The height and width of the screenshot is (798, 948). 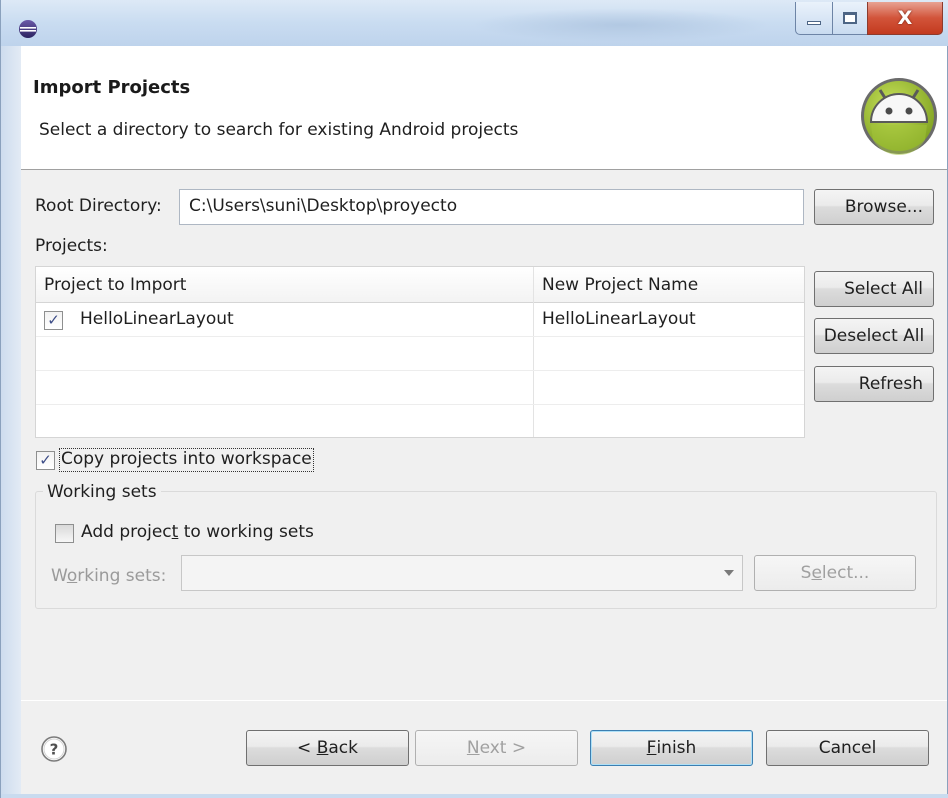 What do you see at coordinates (814, 23) in the screenshot?
I see `minimize-icon` at bounding box center [814, 23].